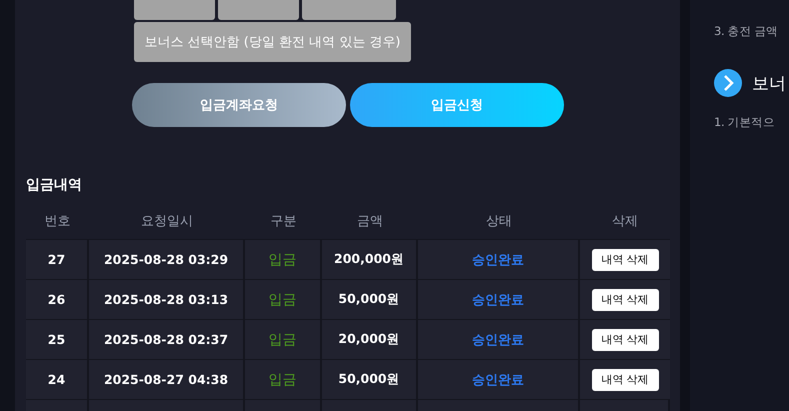 Image resolution: width=789 pixels, height=411 pixels. I want to click on section-heading: 보너, so click(769, 83).